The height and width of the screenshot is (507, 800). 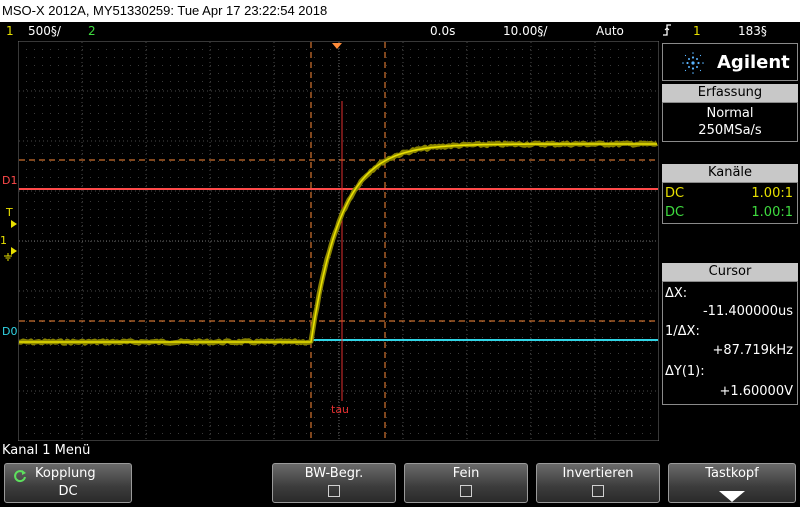 What do you see at coordinates (525, 31) in the screenshot?
I see `time-scale: 10.00§/` at bounding box center [525, 31].